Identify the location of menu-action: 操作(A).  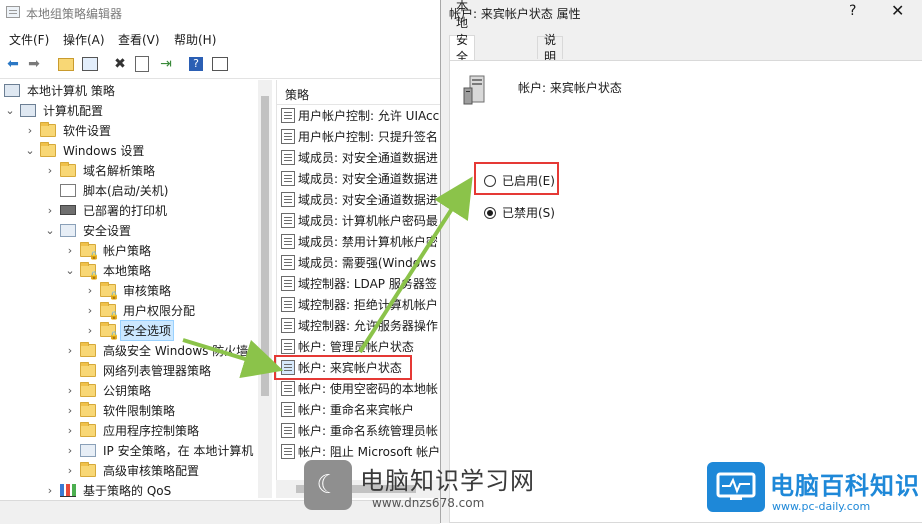
(84, 39).